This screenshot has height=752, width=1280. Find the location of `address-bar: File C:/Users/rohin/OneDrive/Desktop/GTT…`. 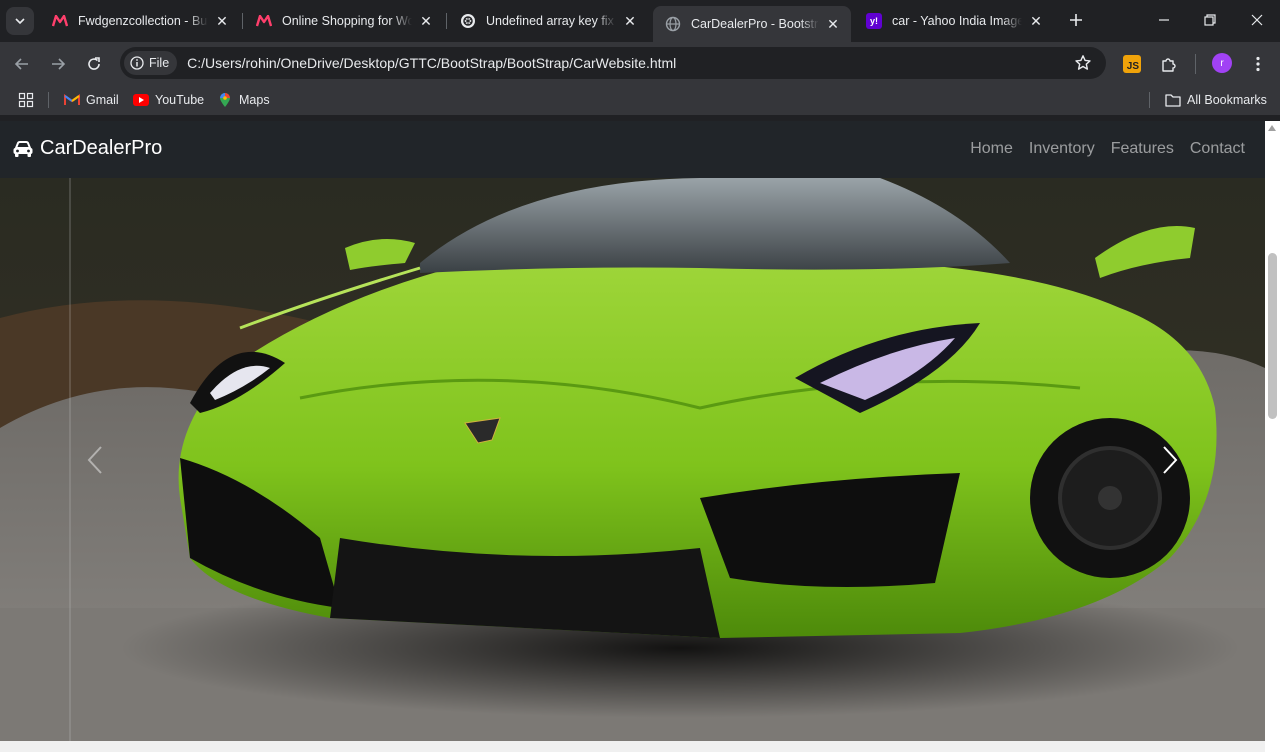

address-bar: File C:/Users/rohin/OneDrive/Desktop/GTT… is located at coordinates (613, 63).